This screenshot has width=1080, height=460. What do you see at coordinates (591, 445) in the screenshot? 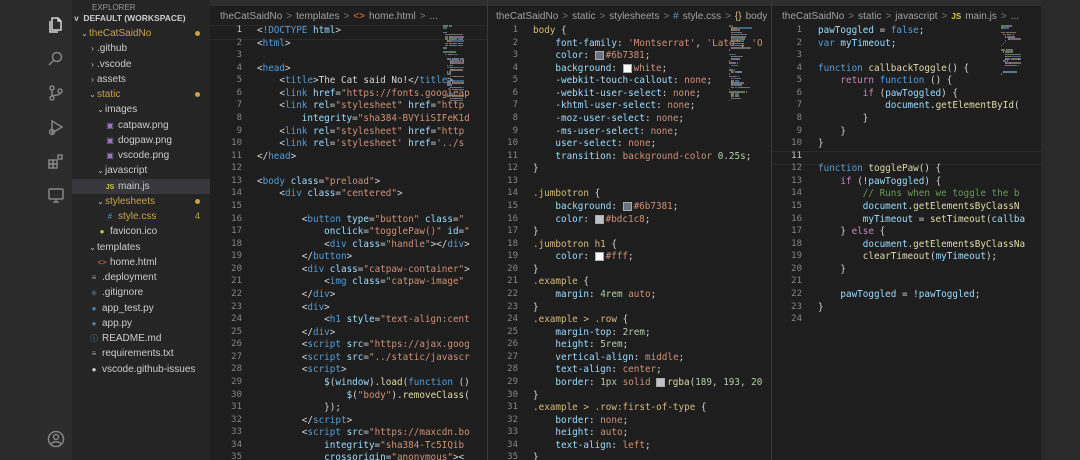
I see `code-line: text-align: left;` at bounding box center [591, 445].